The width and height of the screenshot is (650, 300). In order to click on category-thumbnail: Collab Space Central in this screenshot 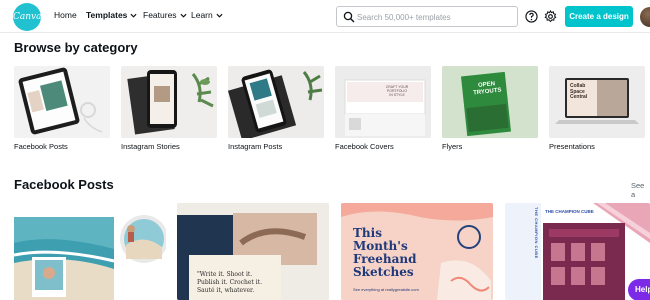, I will do `click(597, 102)`.